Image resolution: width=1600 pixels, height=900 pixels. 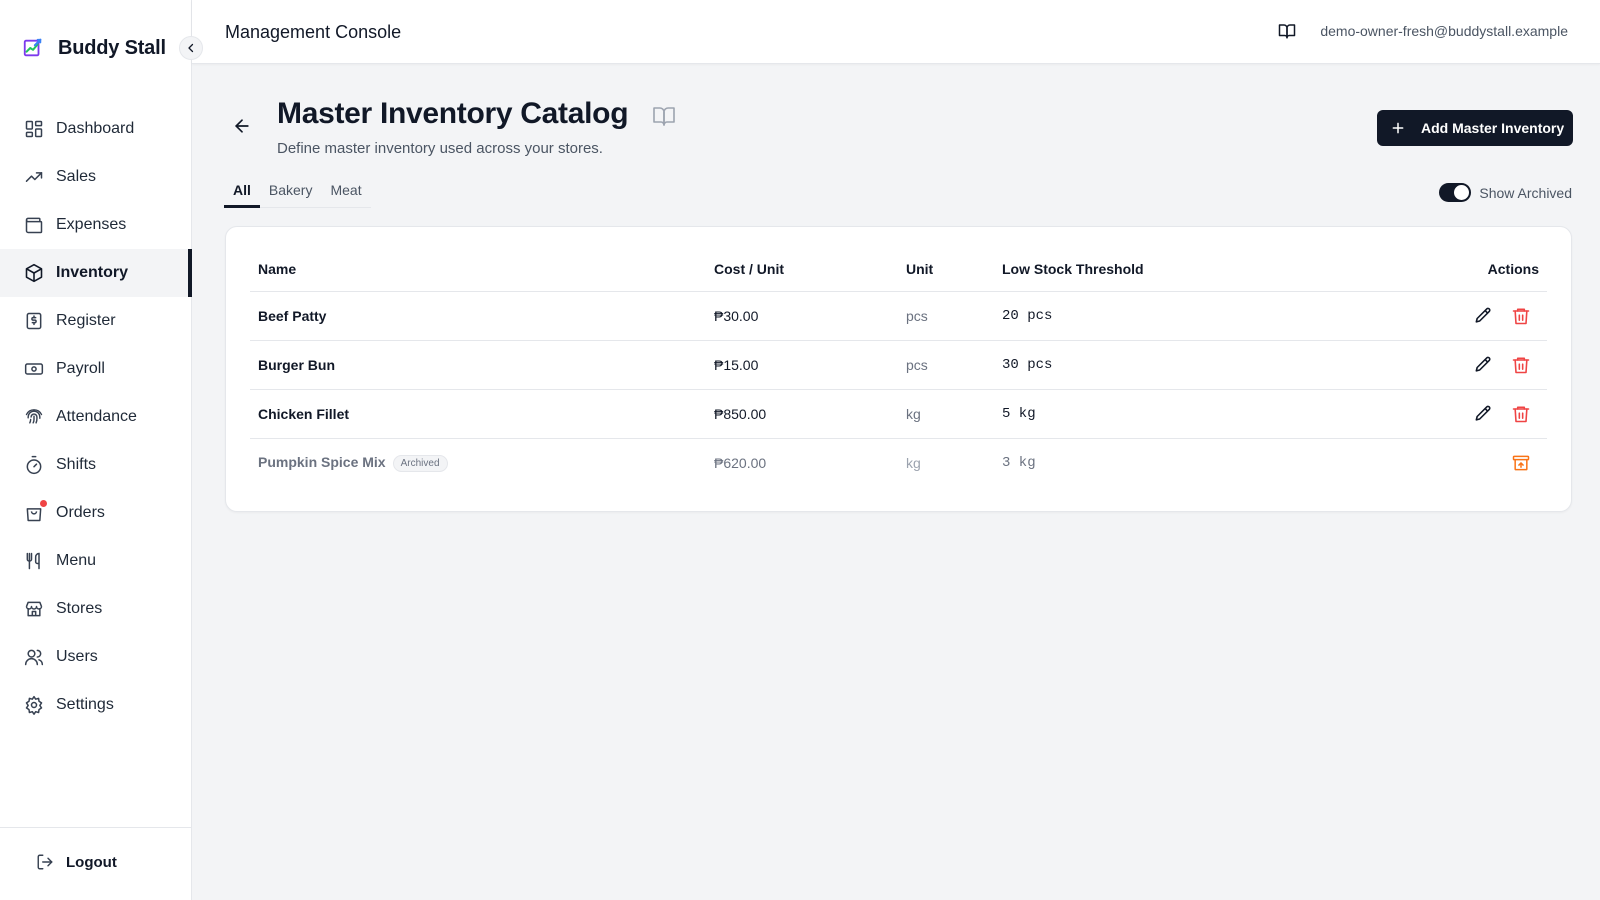 I want to click on sidebar-footer: Logout, so click(x=96, y=863).